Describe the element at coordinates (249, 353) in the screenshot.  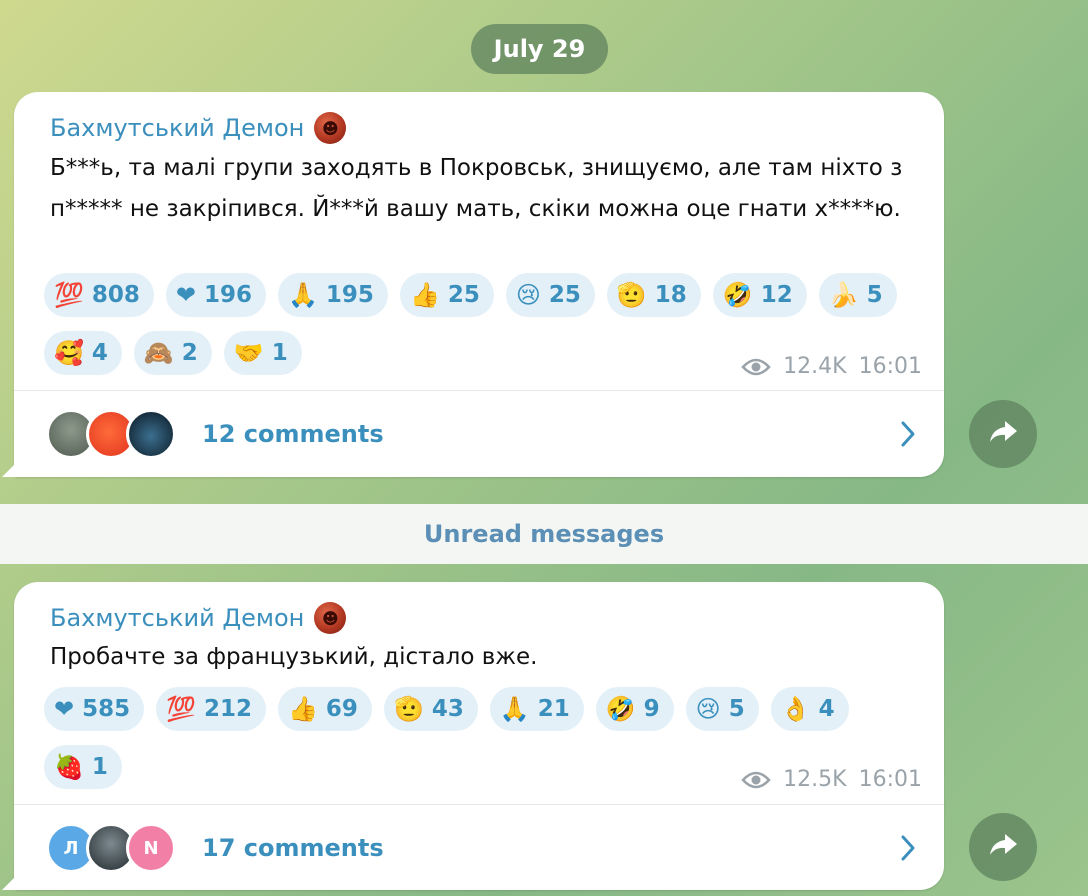
I see `handshake-icon: 🤝` at that location.